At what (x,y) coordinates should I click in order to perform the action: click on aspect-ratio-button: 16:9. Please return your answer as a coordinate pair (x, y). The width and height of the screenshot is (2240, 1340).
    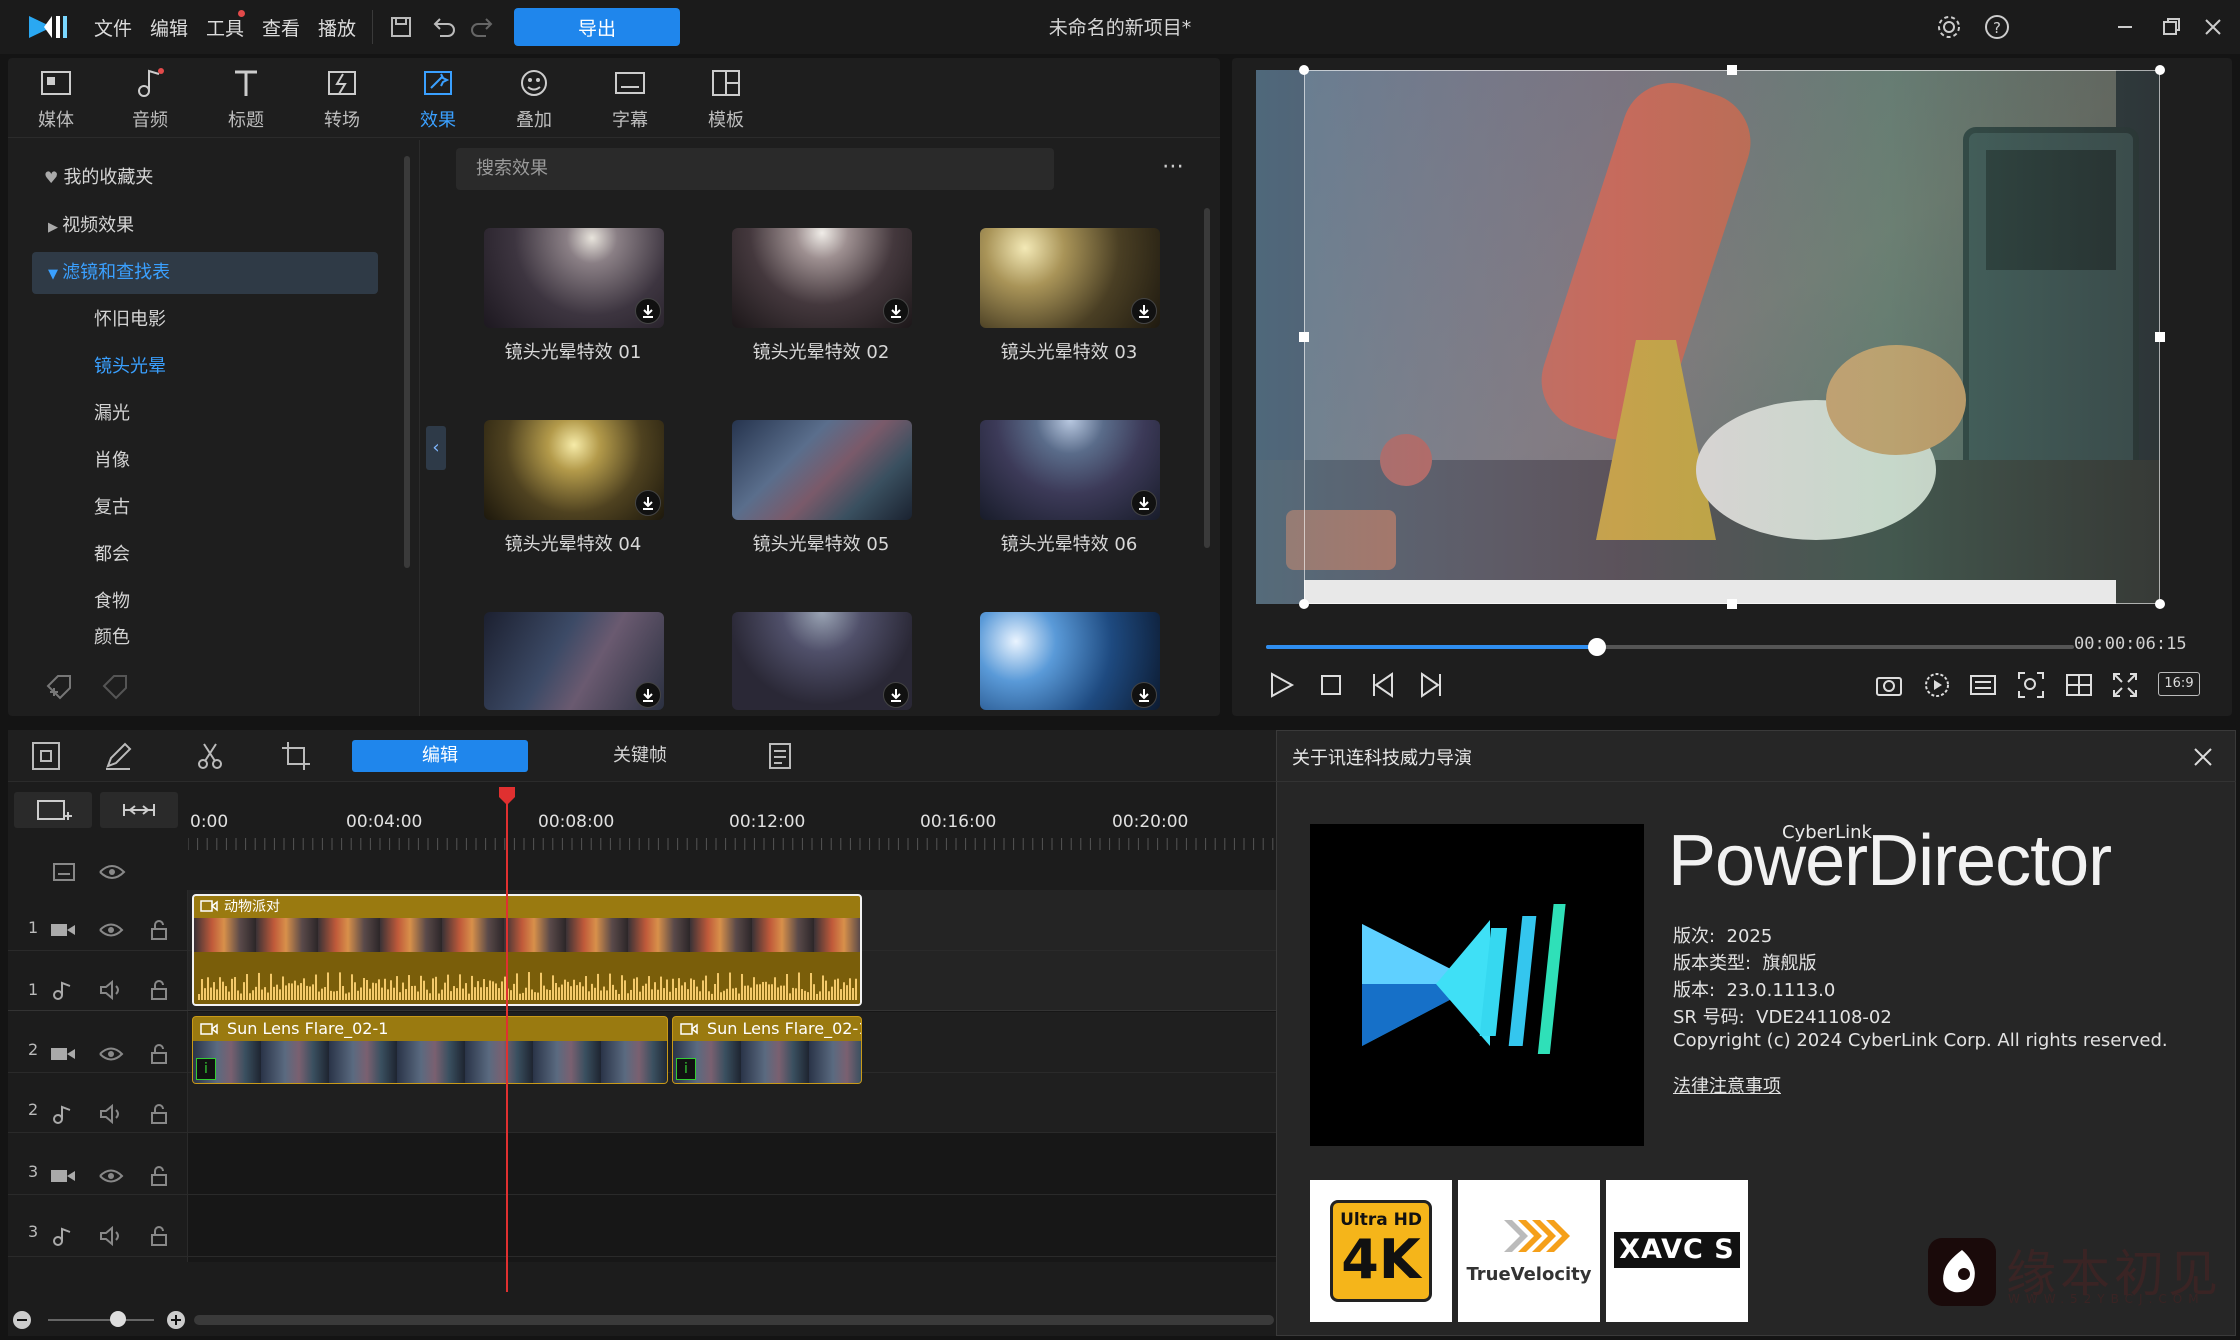
    Looking at the image, I should click on (2179, 684).